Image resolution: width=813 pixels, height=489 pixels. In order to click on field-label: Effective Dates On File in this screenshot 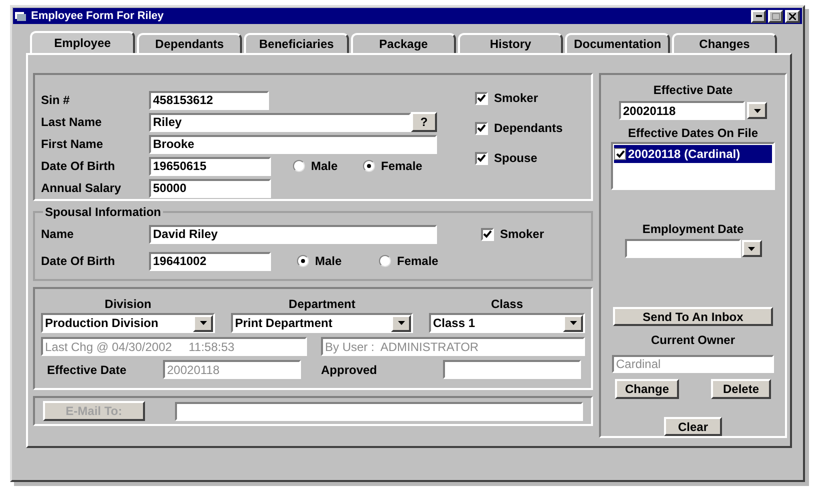, I will do `click(693, 133)`.